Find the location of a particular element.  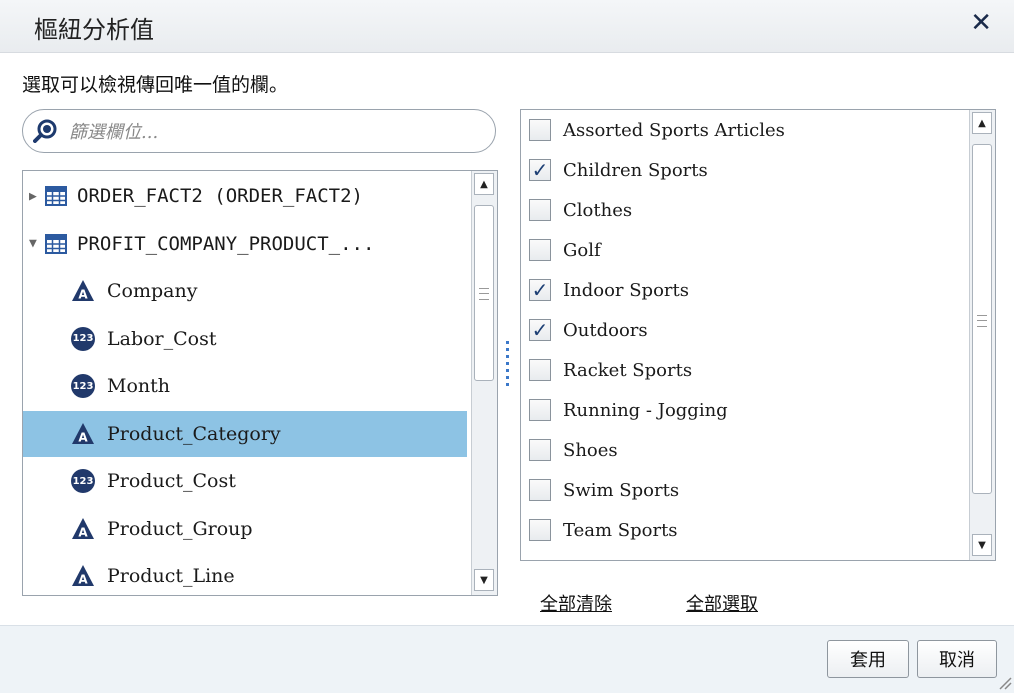

apply-button: 套用 is located at coordinates (868, 659).